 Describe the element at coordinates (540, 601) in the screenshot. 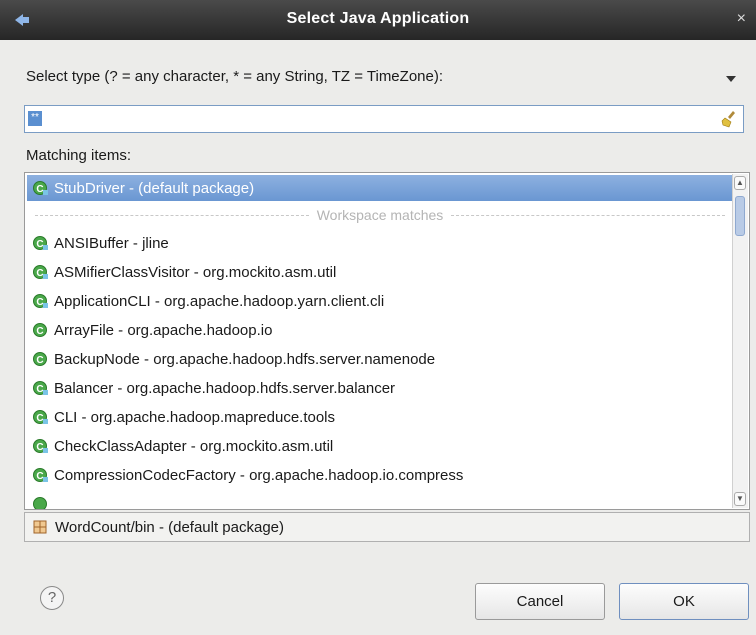

I see `cancel-button: Cancel` at that location.